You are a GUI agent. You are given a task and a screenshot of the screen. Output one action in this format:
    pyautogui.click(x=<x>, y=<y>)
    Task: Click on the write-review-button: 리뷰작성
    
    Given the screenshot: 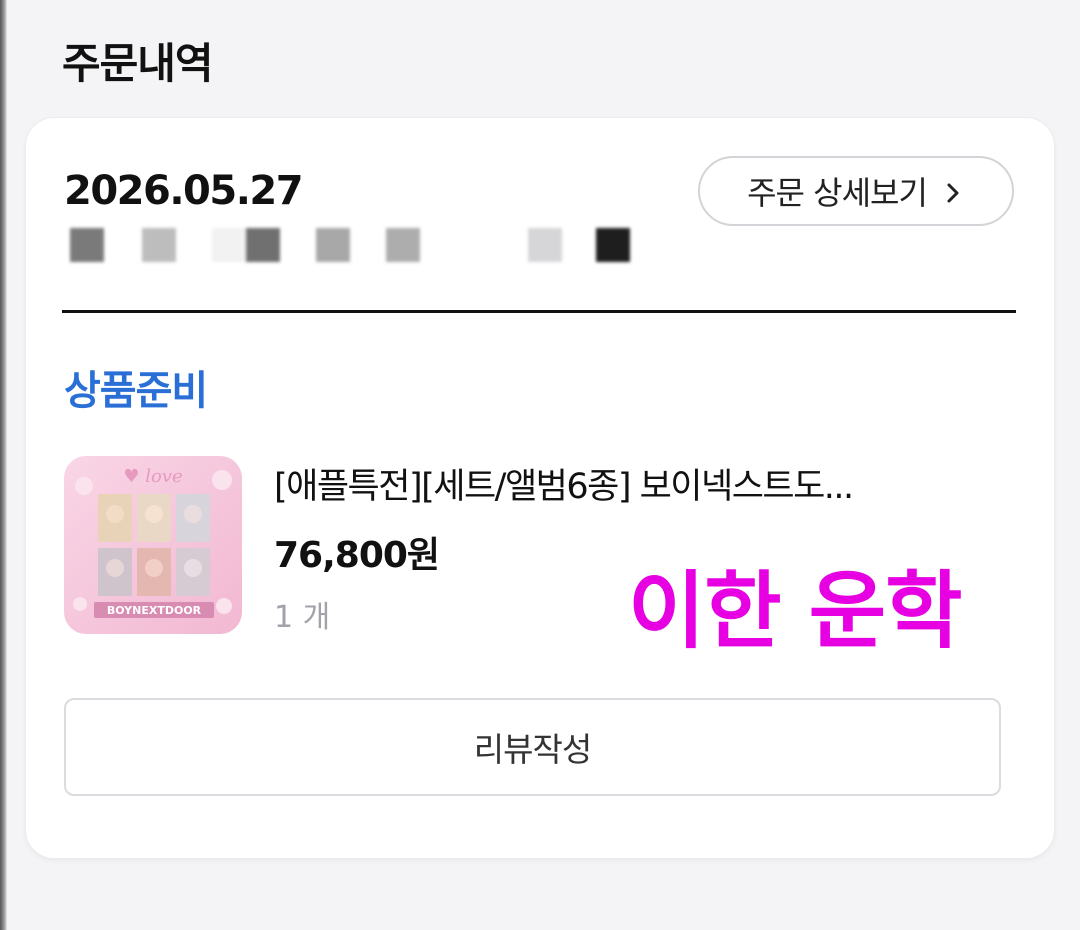 What is the action you would take?
    pyautogui.click(x=532, y=747)
    